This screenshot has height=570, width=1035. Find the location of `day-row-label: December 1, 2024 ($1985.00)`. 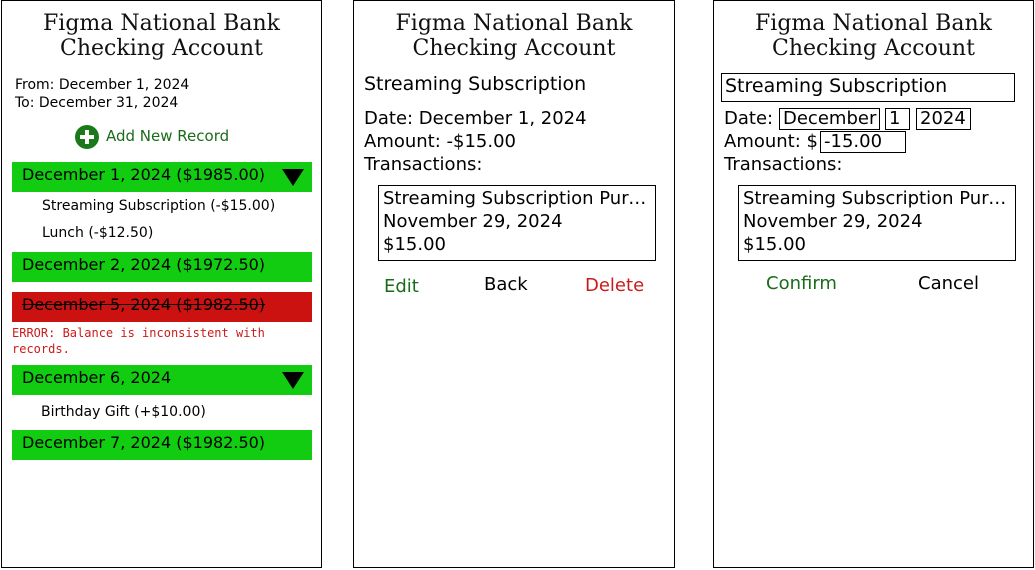

day-row-label: December 1, 2024 ($1985.00) is located at coordinates (144, 174).